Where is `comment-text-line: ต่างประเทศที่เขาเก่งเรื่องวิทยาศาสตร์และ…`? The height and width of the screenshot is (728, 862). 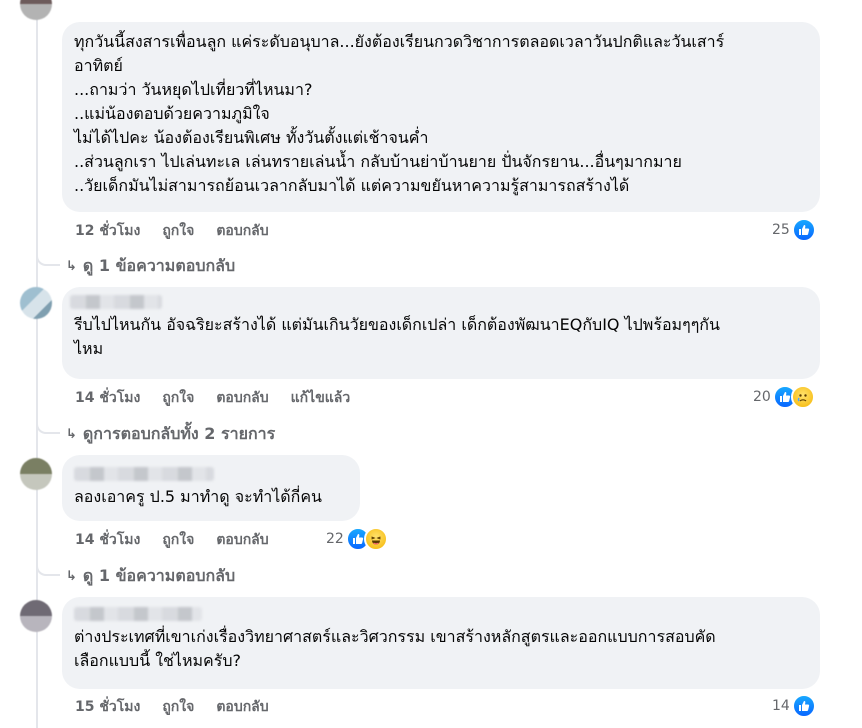
comment-text-line: ต่างประเทศที่เขาเก่งเรื่องวิทยาศาสตร์และ… is located at coordinates (395, 636).